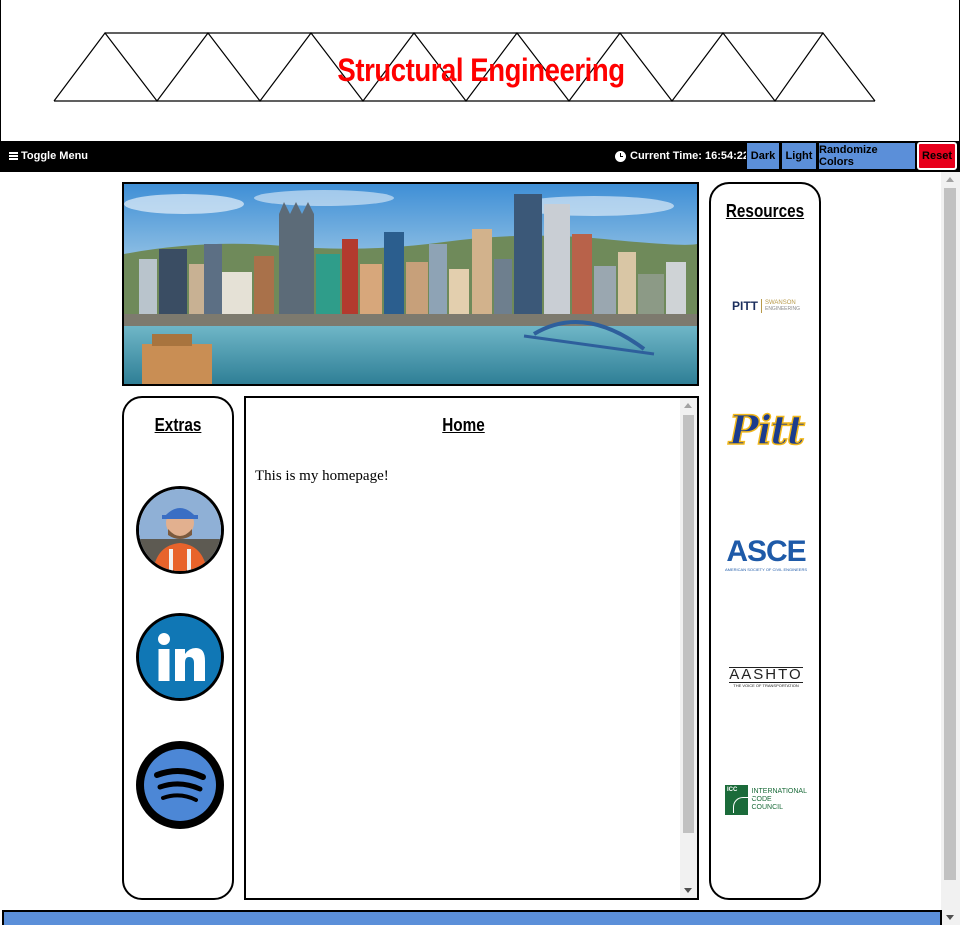  I want to click on pitt-swanson-sub2: ENGINEERING, so click(782, 309).